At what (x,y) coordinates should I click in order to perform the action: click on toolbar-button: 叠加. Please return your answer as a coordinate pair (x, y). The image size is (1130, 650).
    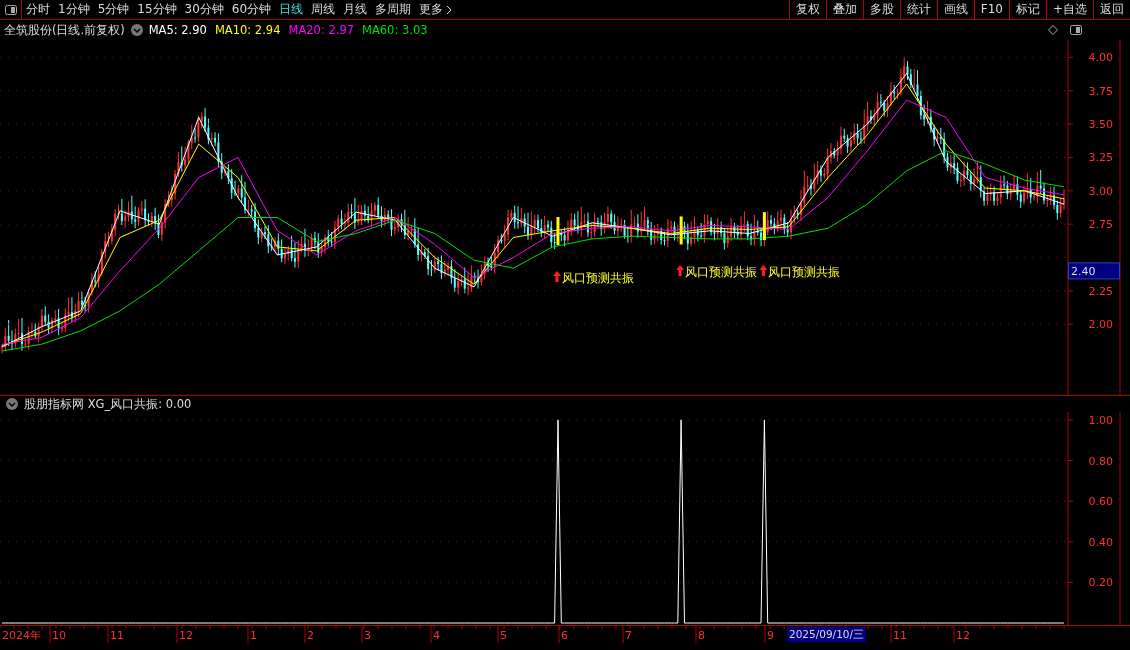
    Looking at the image, I should click on (844, 9).